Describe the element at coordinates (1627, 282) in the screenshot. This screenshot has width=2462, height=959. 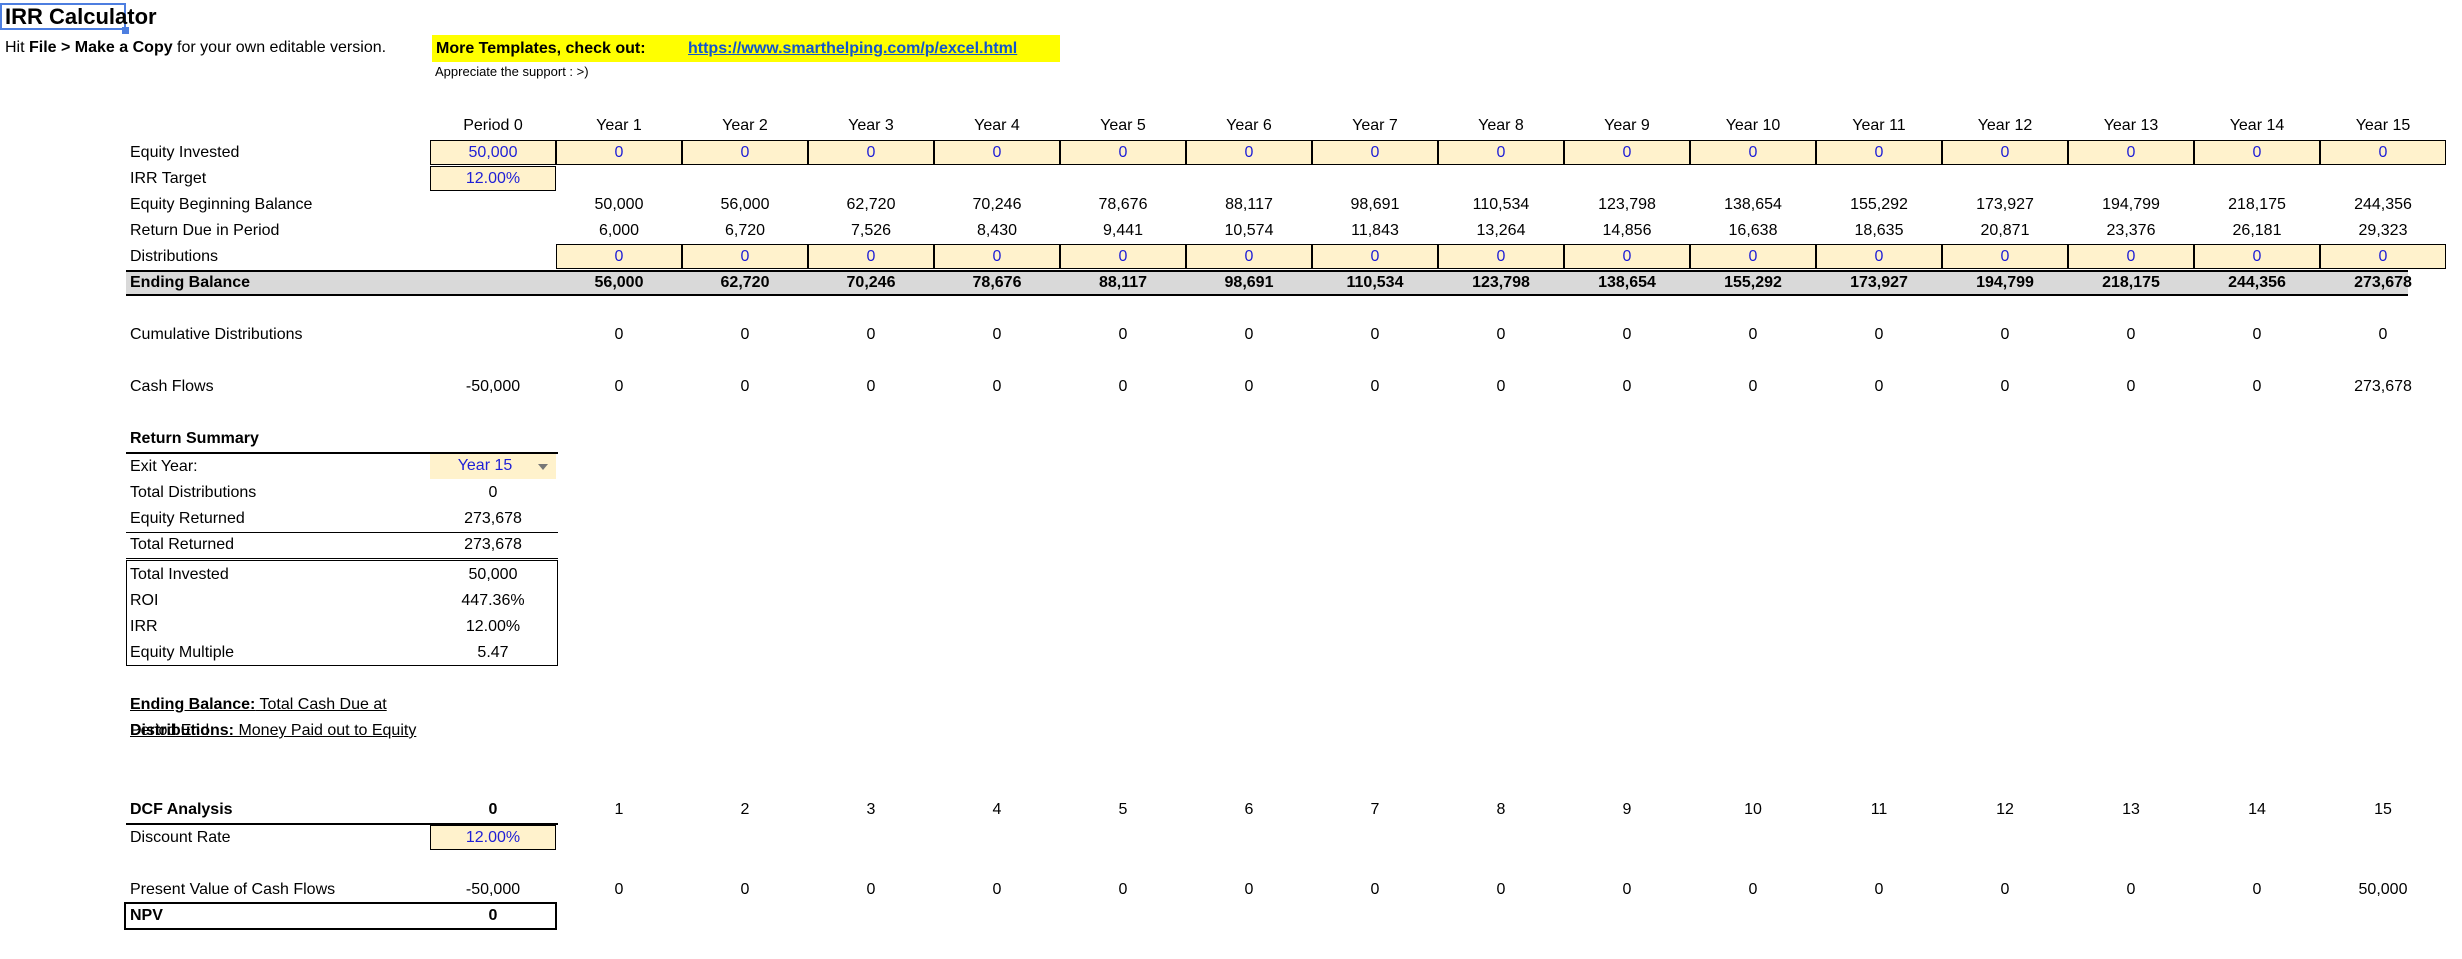
I see `ending-balance-cell: 138,654` at that location.